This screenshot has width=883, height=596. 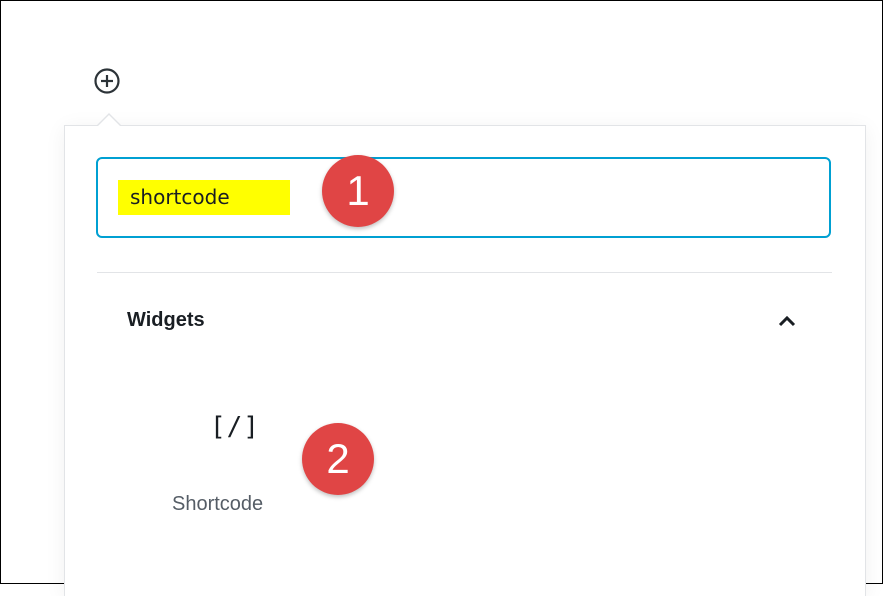 What do you see at coordinates (230, 465) in the screenshot?
I see `block-item-shortcode: [/] Shortcode` at bounding box center [230, 465].